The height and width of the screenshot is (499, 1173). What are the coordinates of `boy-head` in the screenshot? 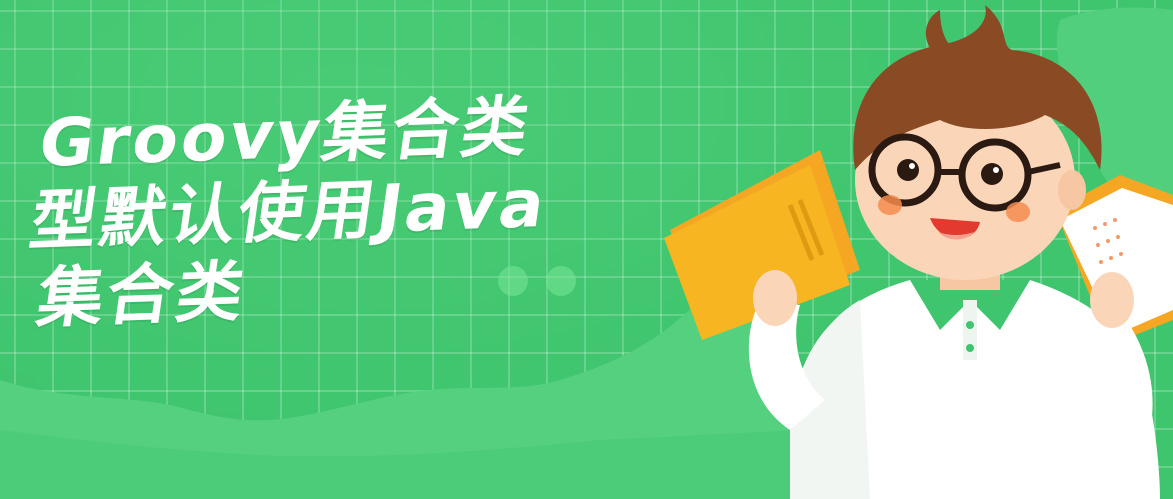 It's located at (977, 142).